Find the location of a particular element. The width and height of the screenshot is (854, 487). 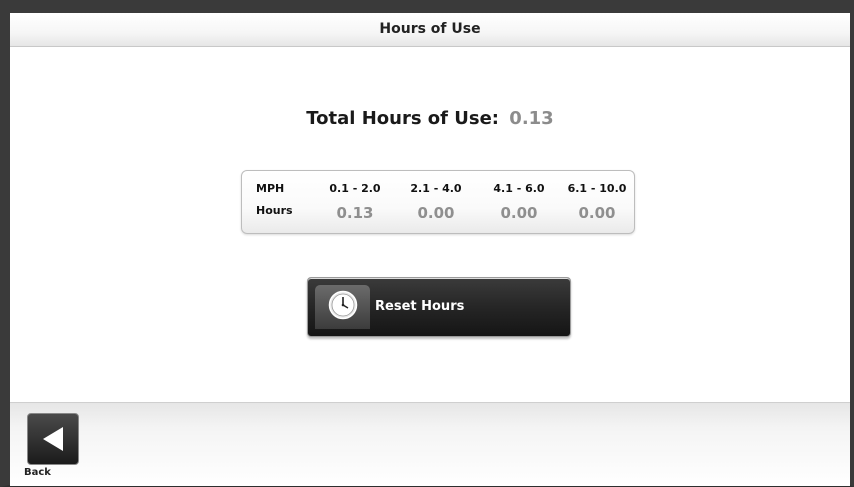

back-button is located at coordinates (53, 439).